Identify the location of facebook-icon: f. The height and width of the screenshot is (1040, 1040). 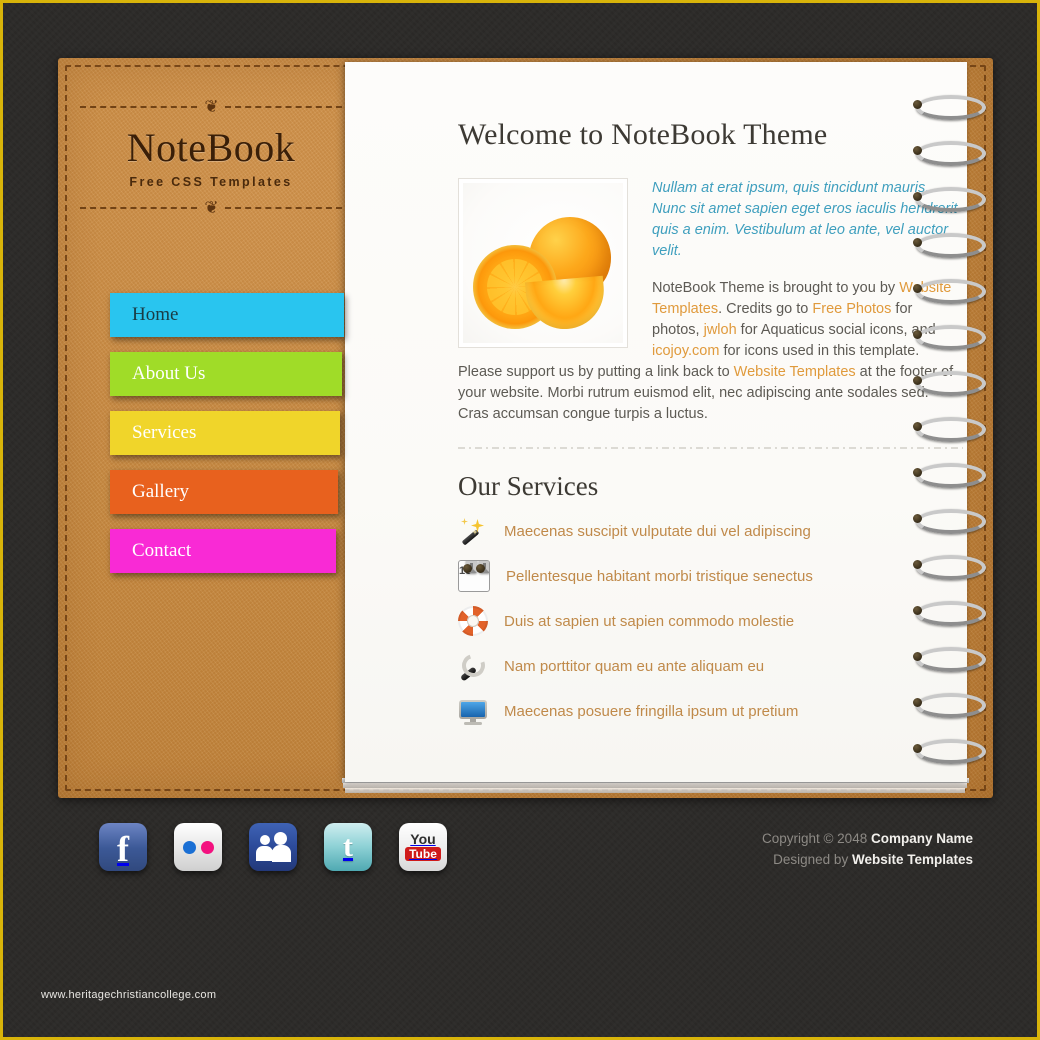
(123, 847).